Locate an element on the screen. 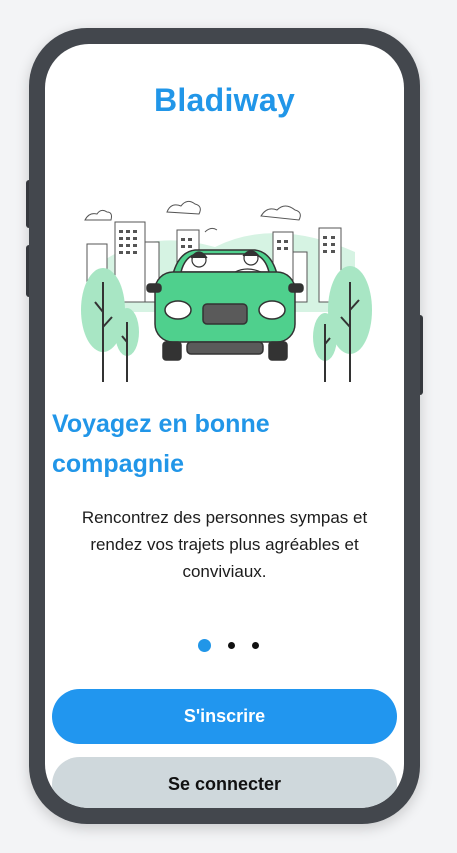  onboarding-headline: Voyagez en bonne compagnie is located at coordinates (161, 444).